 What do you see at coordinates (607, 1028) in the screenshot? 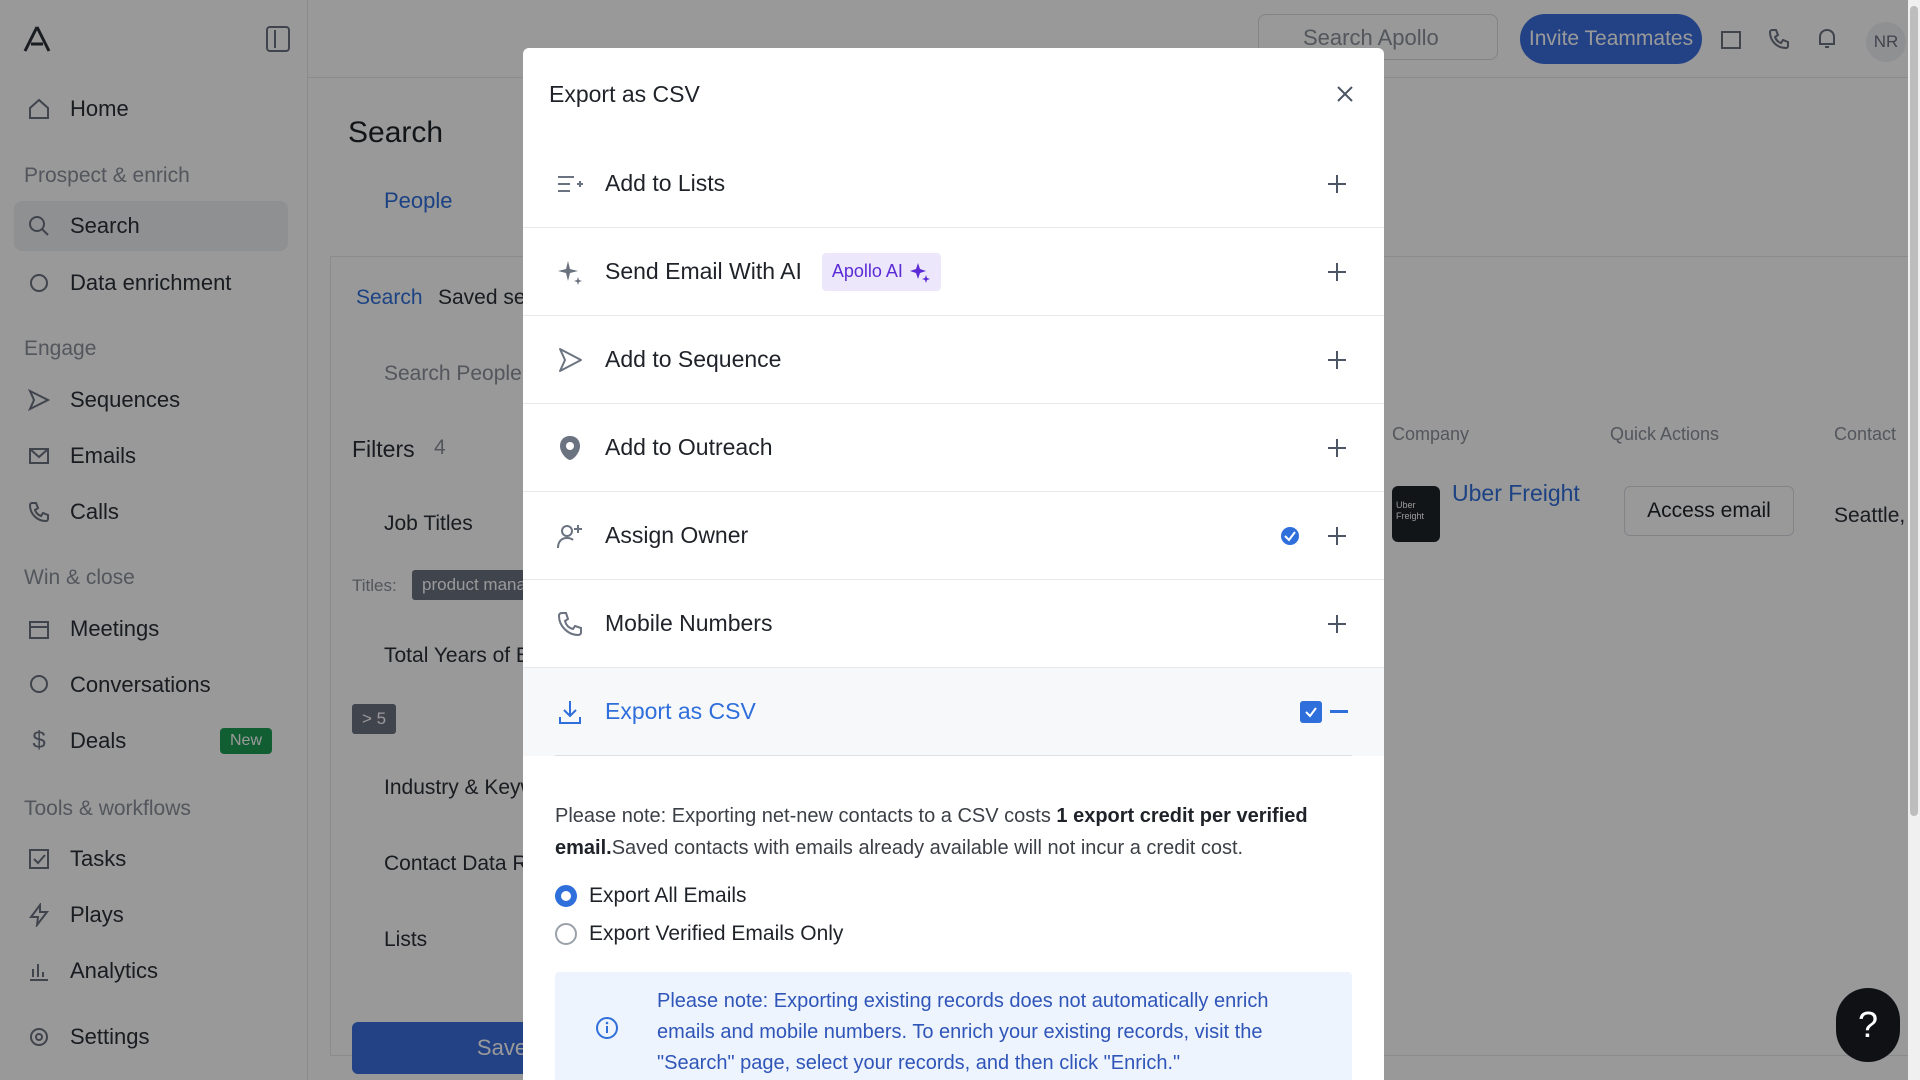
I see `info-icon` at bounding box center [607, 1028].